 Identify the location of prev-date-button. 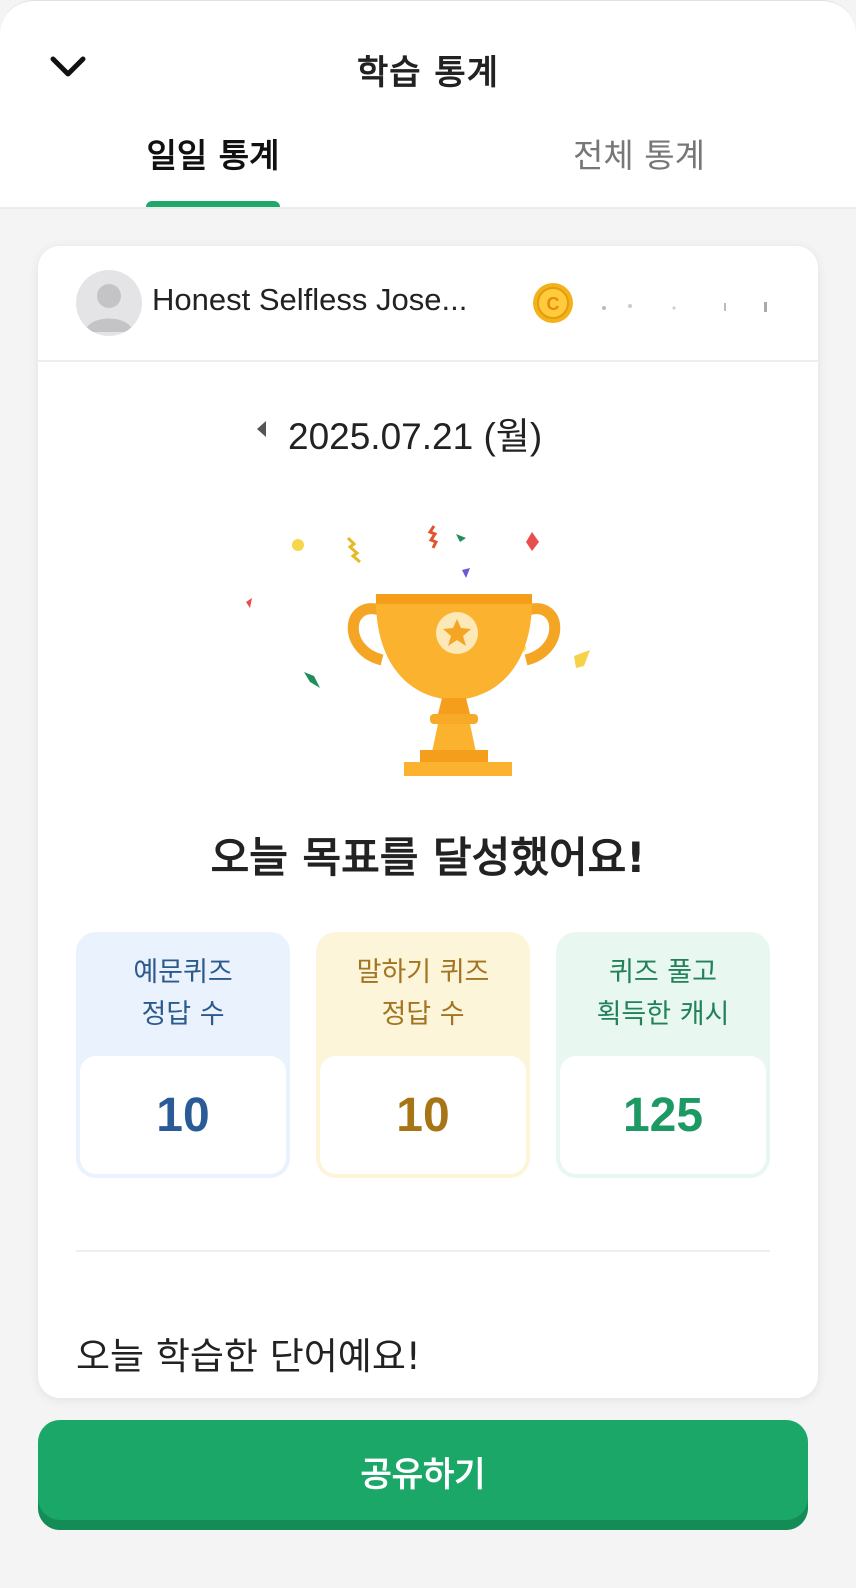
(261, 429).